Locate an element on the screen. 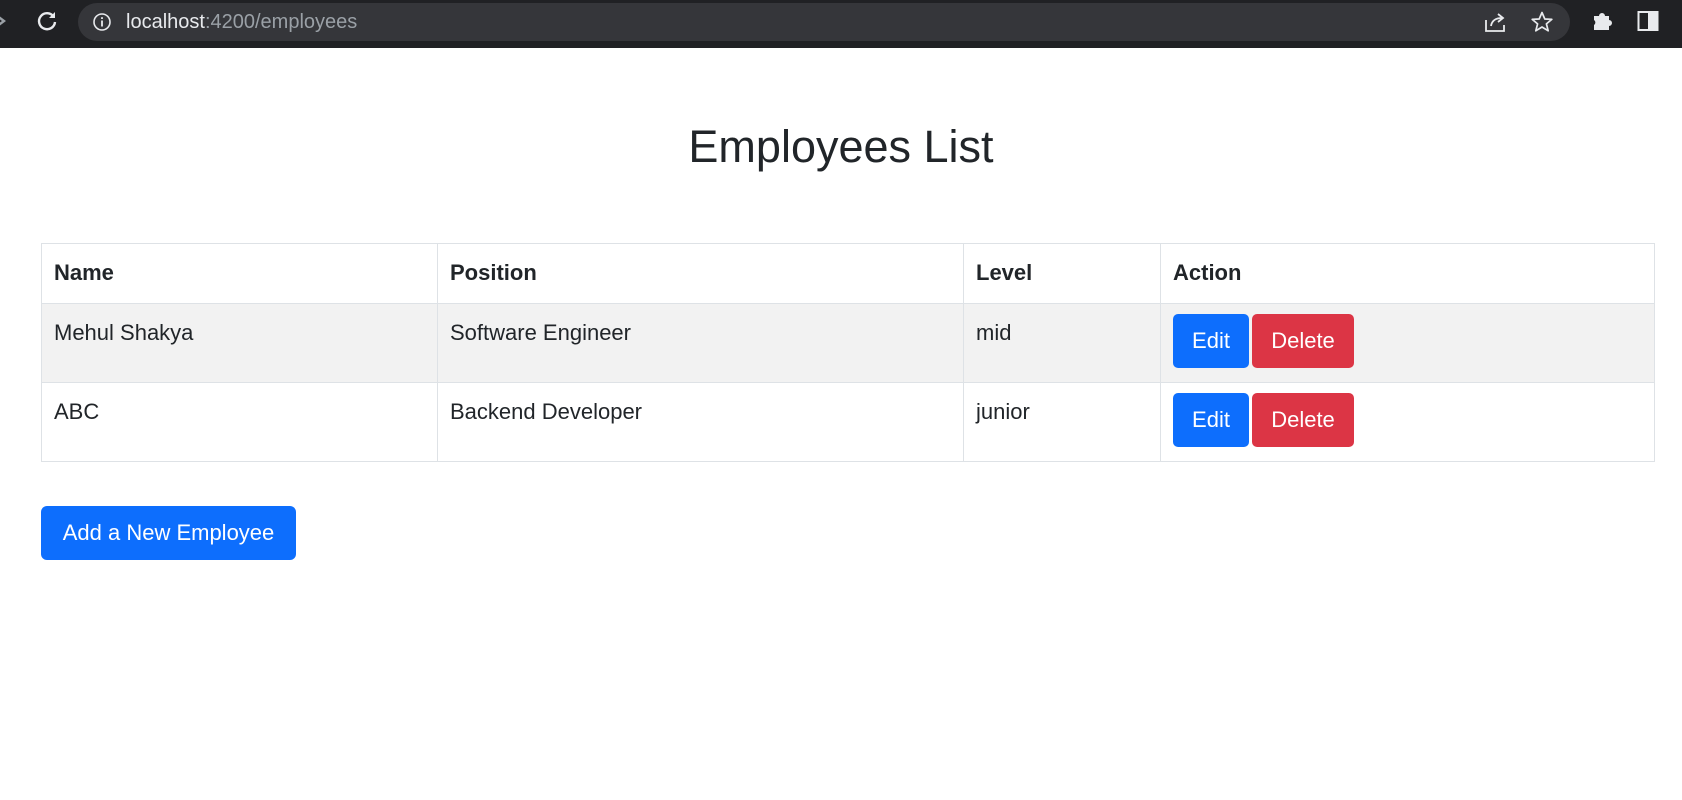  cell-level: junior is located at coordinates (1062, 422).